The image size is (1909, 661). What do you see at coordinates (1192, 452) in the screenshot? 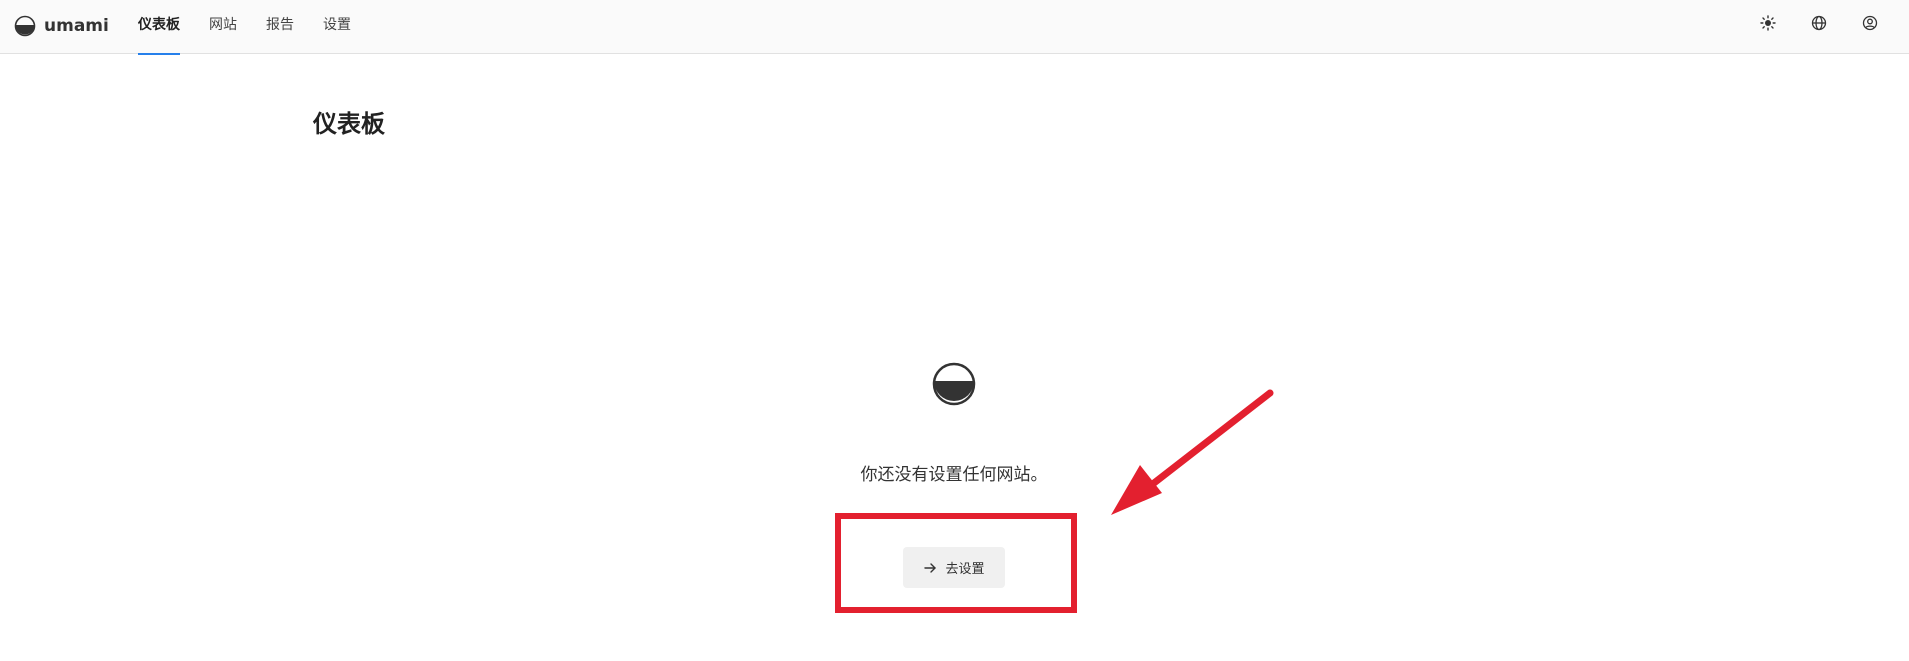
I see `annotation-arrow-icon` at bounding box center [1192, 452].